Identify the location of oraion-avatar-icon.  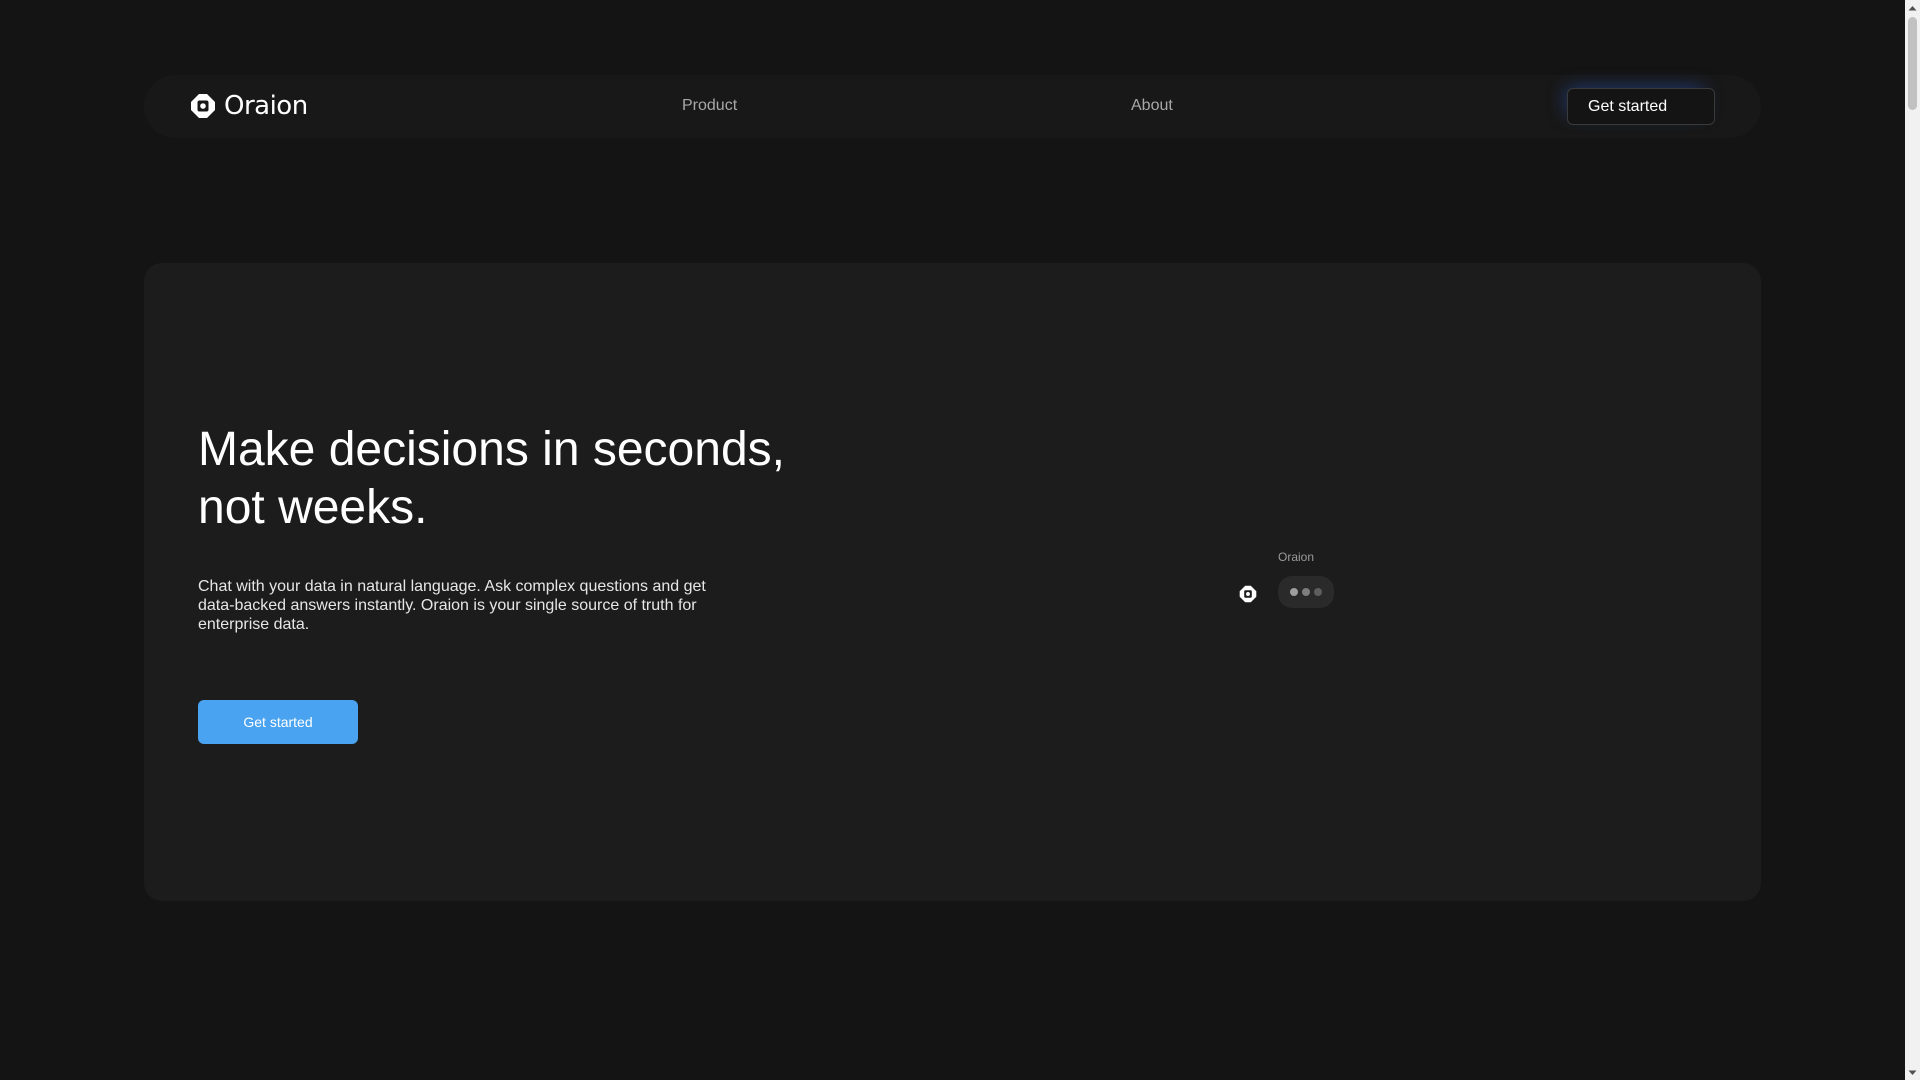
(1248, 594).